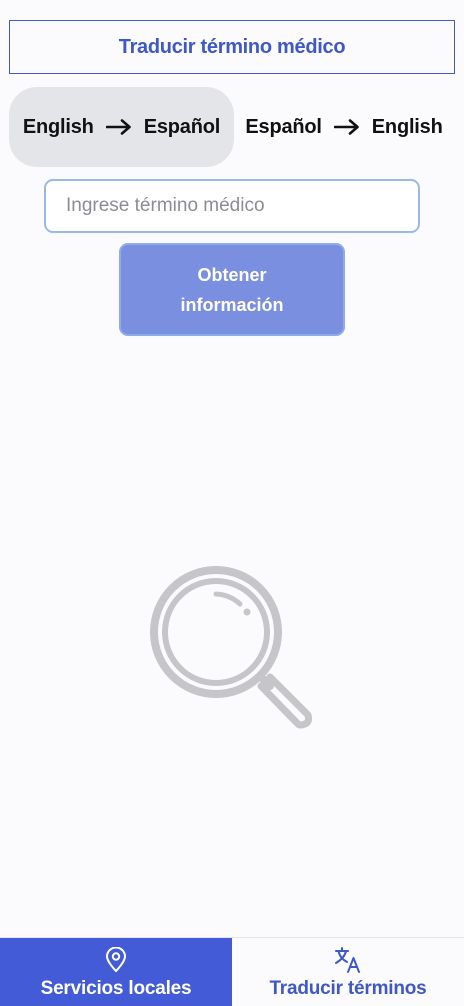 The height and width of the screenshot is (1006, 464). Describe the element at coordinates (407, 126) in the screenshot. I see `direction-to-label: English` at that location.